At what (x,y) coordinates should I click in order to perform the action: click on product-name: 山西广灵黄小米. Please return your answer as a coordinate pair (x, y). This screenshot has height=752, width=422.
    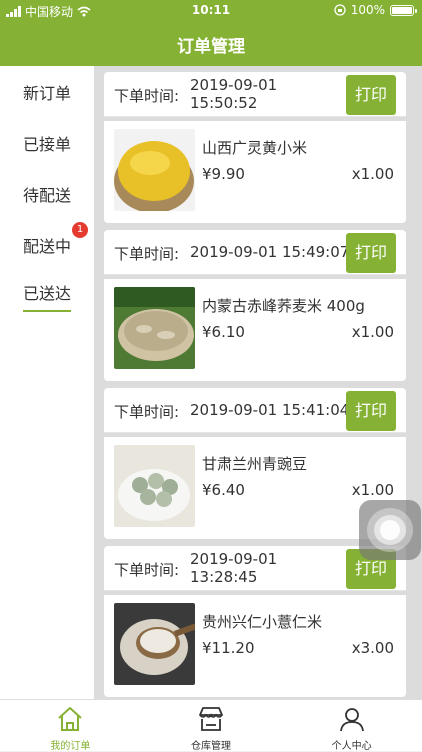
    Looking at the image, I should click on (255, 148).